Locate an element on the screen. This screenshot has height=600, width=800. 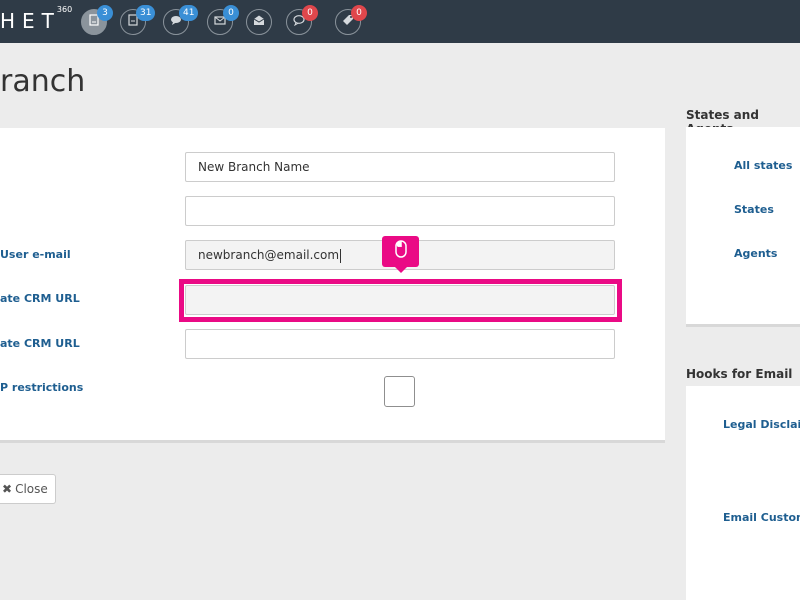
nav-open-mail-button is located at coordinates (259, 22).